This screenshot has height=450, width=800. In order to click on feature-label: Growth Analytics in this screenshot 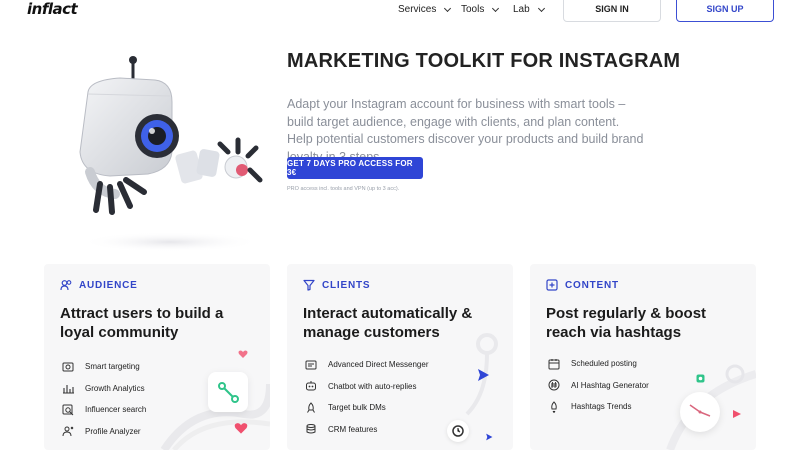, I will do `click(115, 388)`.